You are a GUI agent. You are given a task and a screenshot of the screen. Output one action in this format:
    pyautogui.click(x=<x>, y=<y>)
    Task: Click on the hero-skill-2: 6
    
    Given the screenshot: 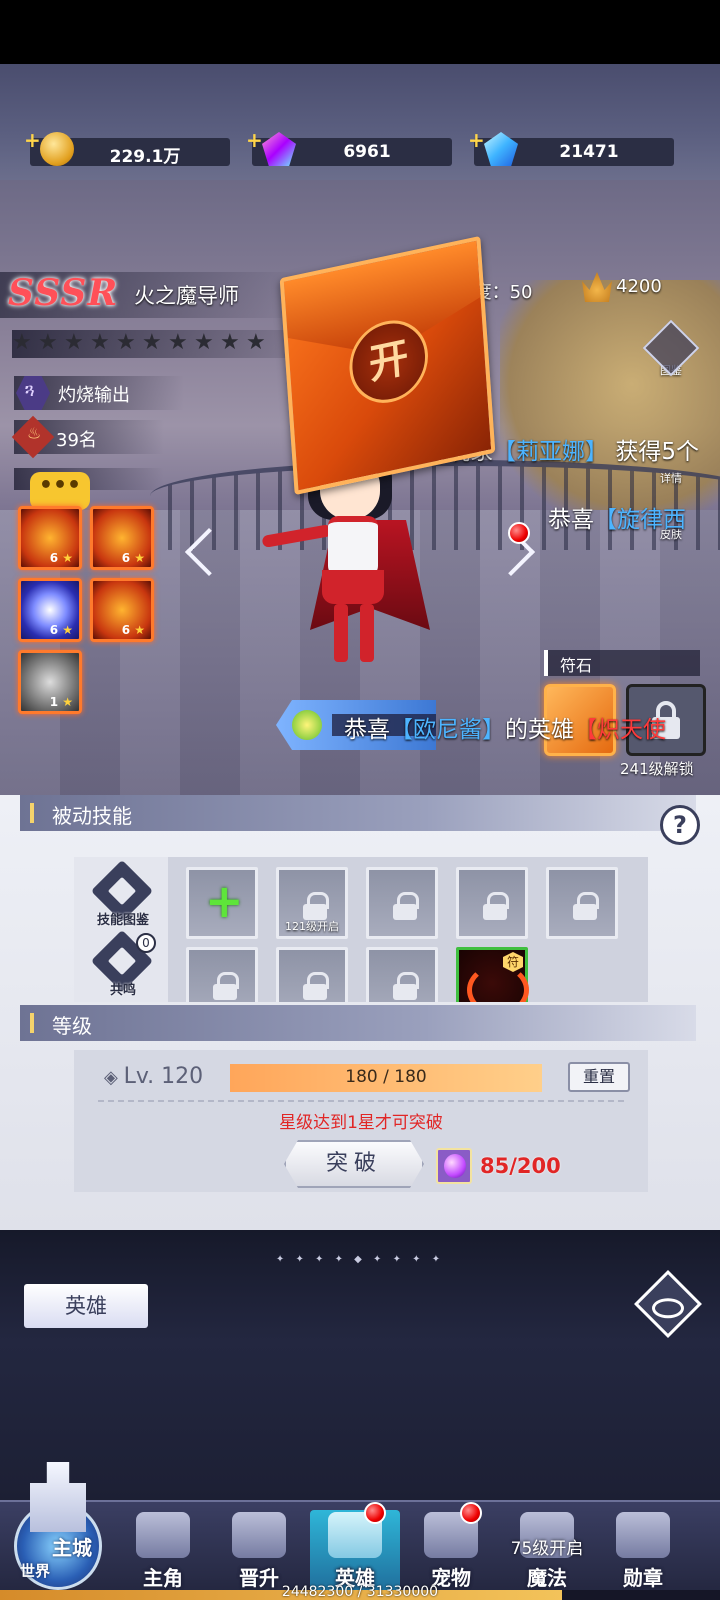 What is the action you would take?
    pyautogui.click(x=122, y=538)
    